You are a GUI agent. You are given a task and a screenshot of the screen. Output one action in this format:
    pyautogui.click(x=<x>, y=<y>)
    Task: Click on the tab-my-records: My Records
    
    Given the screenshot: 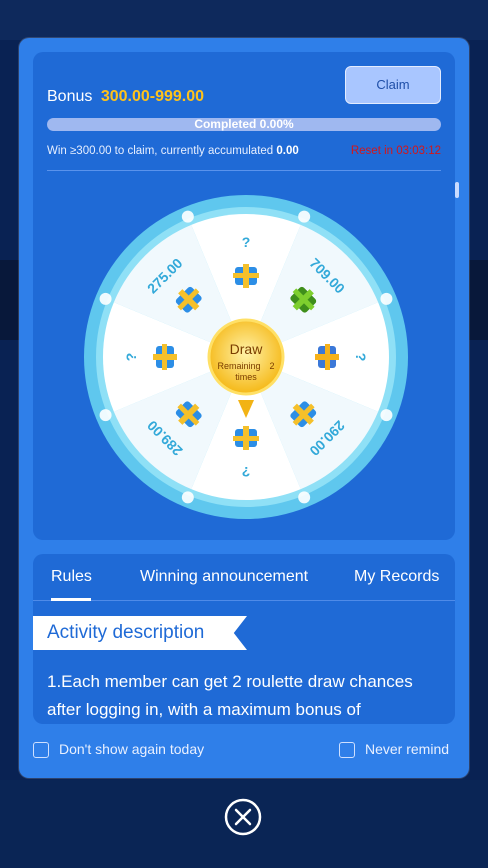 What is the action you would take?
    pyautogui.click(x=396, y=577)
    